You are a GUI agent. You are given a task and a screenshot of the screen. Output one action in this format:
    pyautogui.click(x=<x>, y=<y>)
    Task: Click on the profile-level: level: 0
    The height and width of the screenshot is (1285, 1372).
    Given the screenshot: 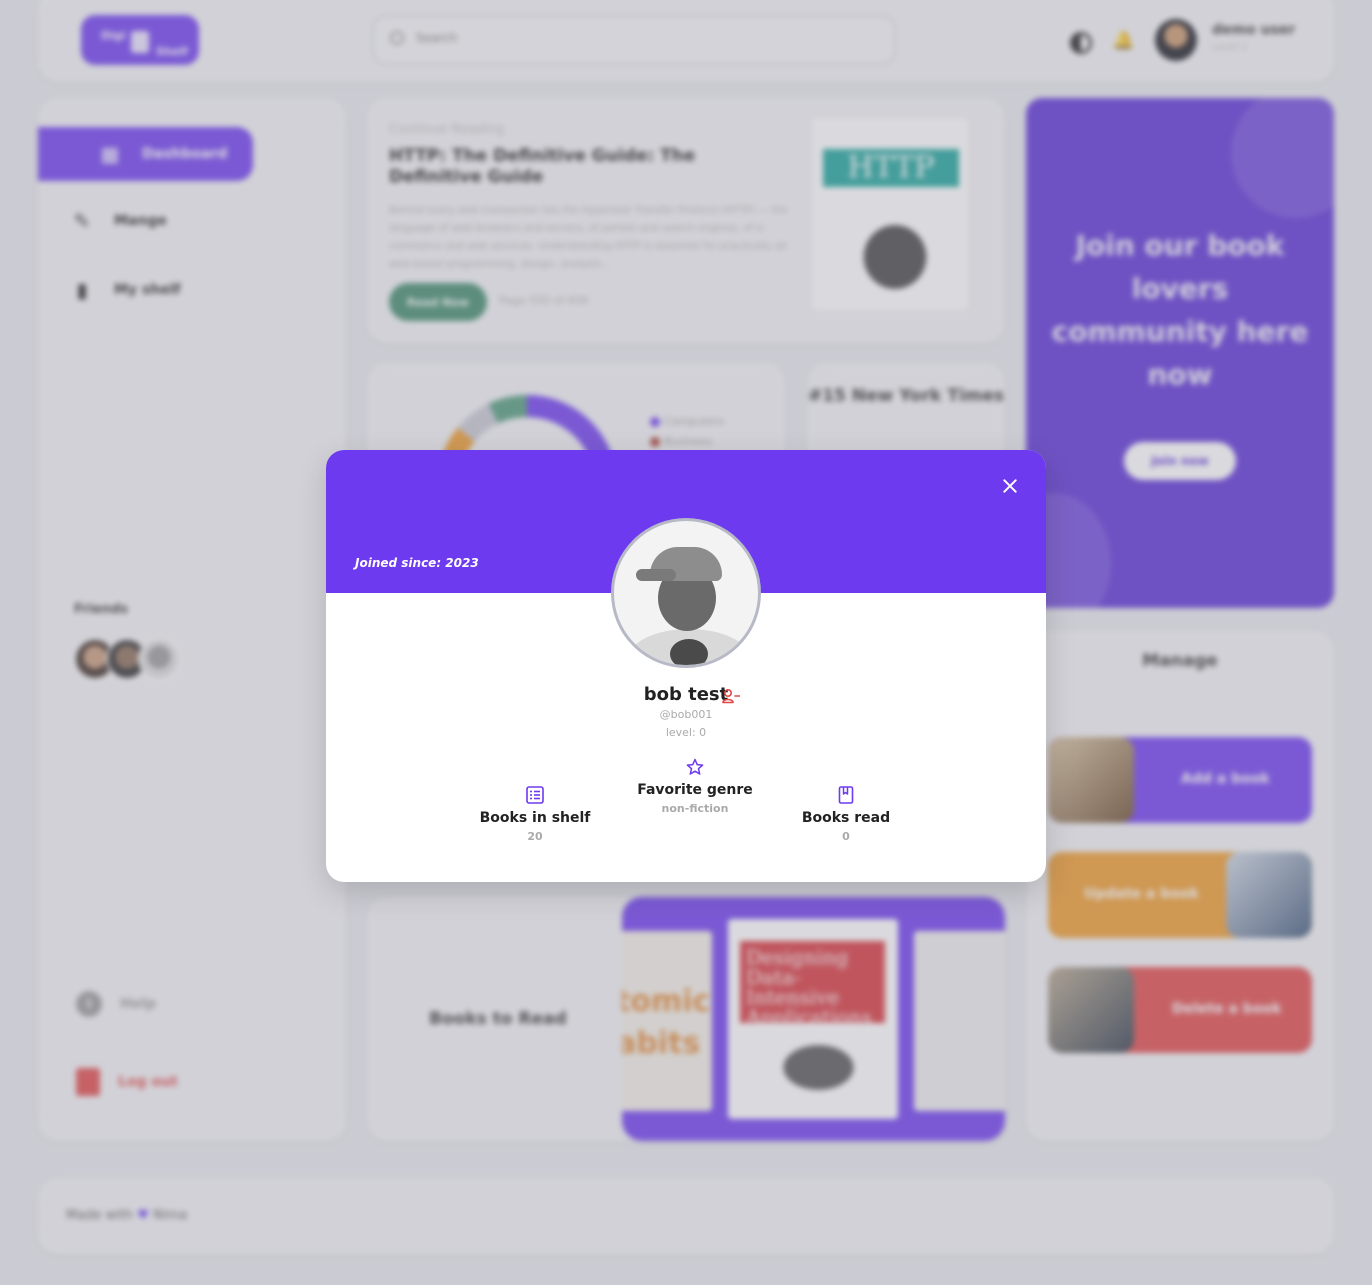 What is the action you would take?
    pyautogui.click(x=686, y=732)
    